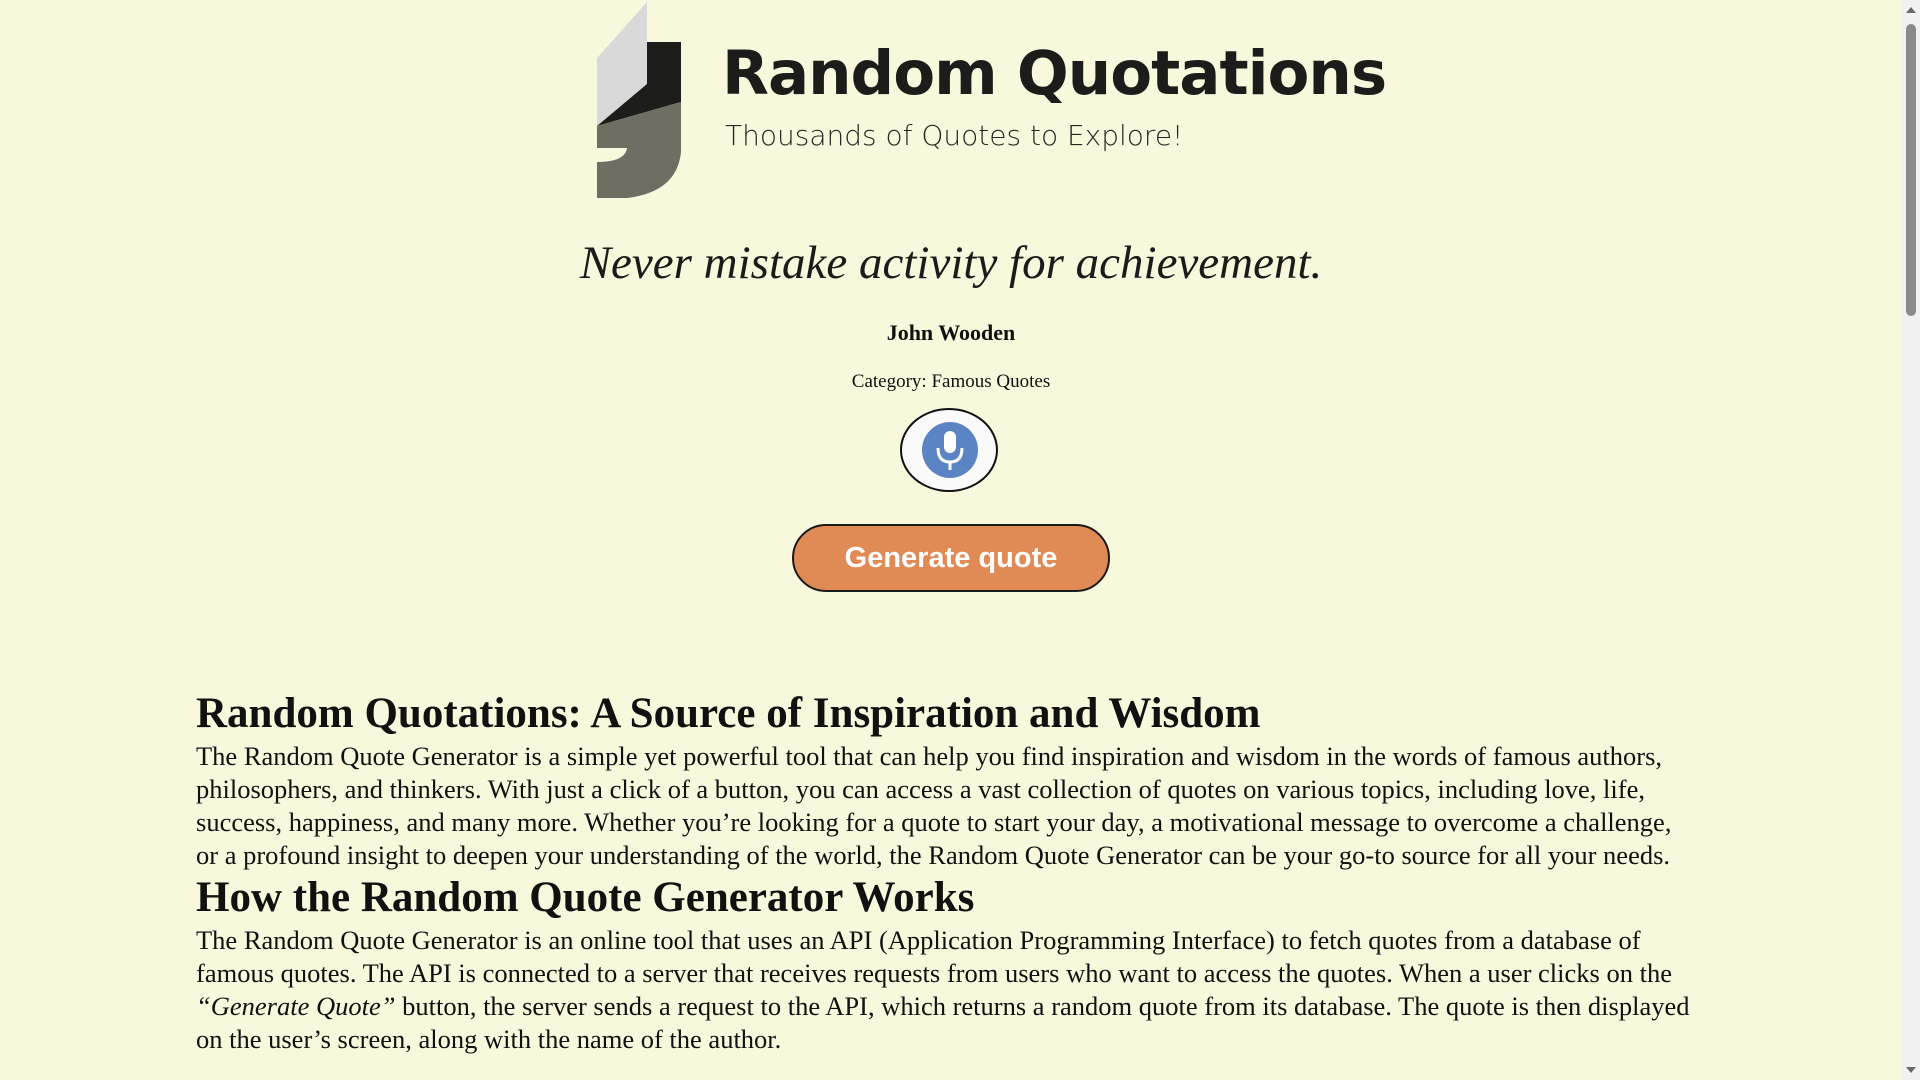 The height and width of the screenshot is (1080, 1920). What do you see at coordinates (951, 263) in the screenshot?
I see `quote-text: Never mistake activity for achievement.` at bounding box center [951, 263].